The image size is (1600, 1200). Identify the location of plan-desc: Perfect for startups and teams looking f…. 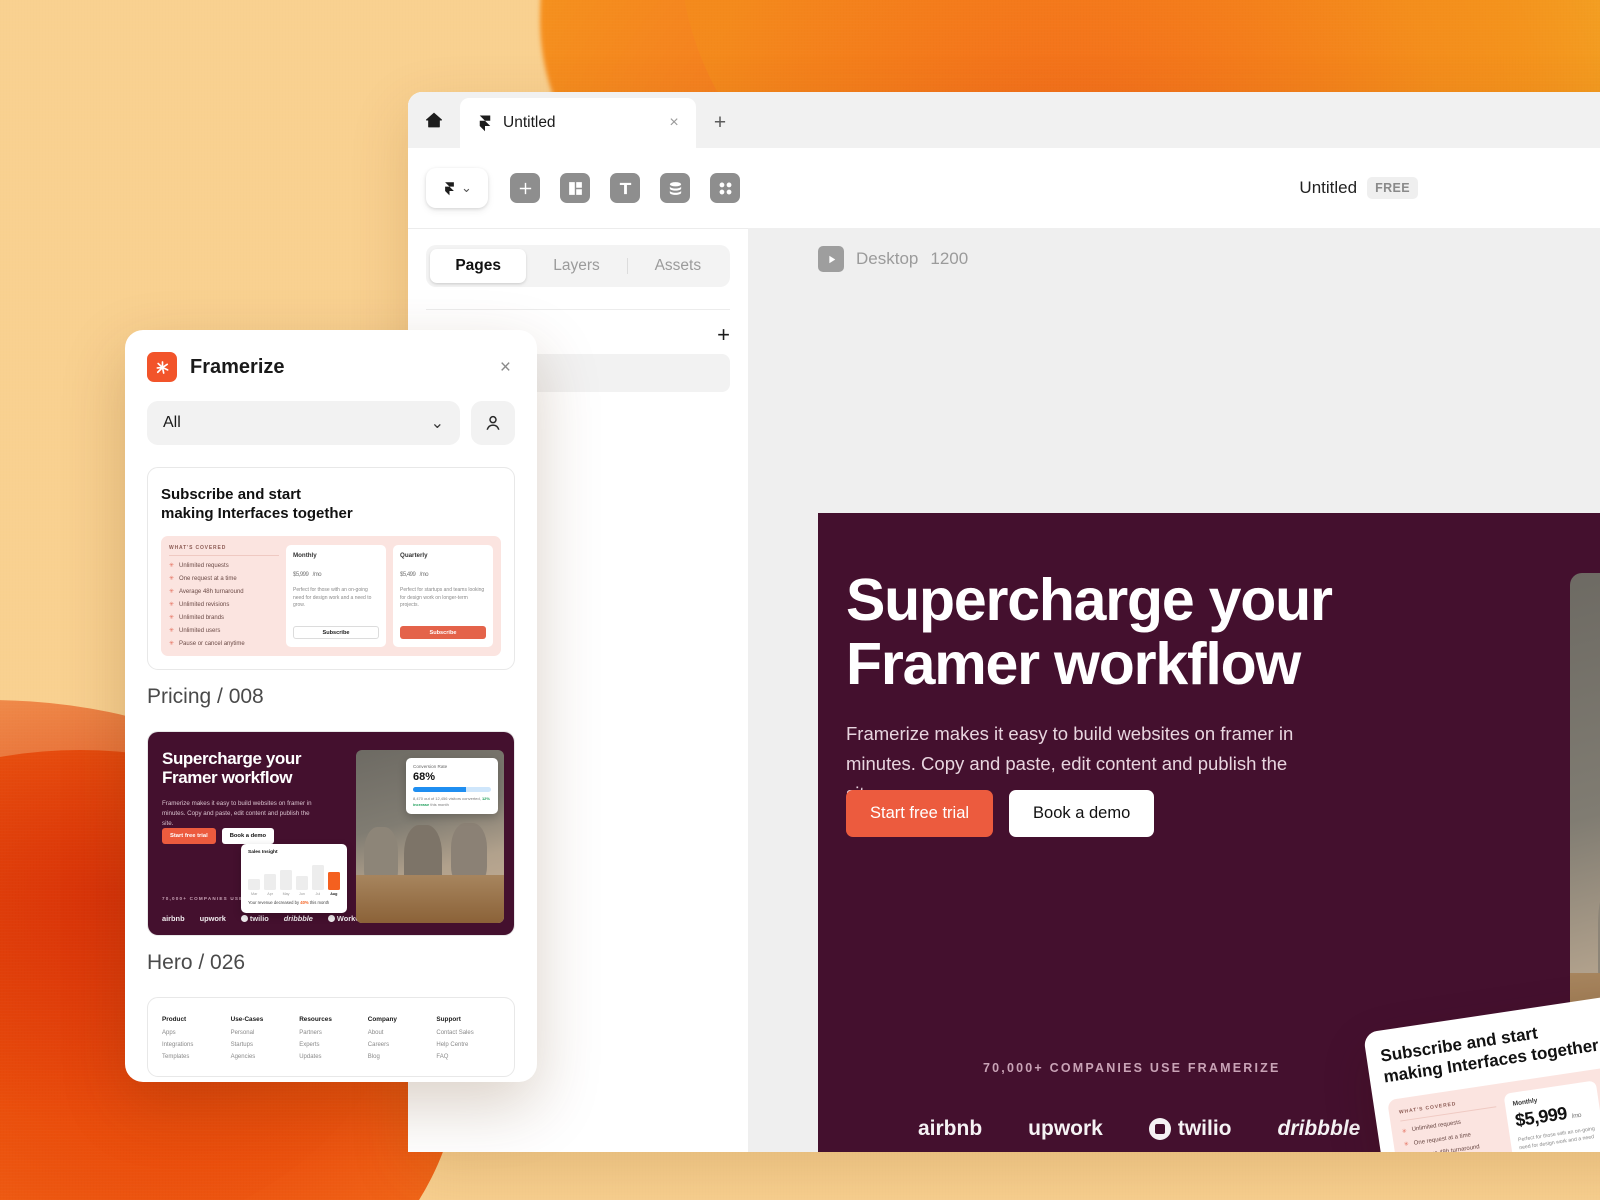
(442, 598).